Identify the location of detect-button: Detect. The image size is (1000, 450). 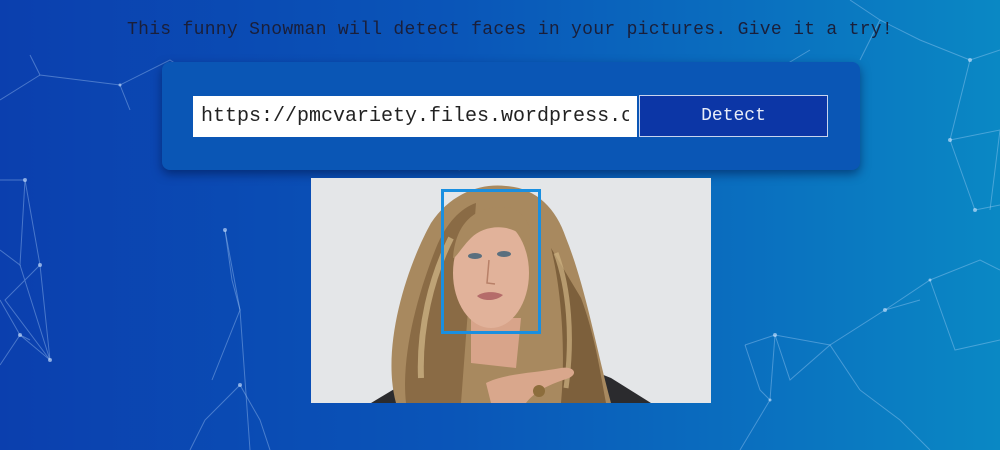
(733, 116).